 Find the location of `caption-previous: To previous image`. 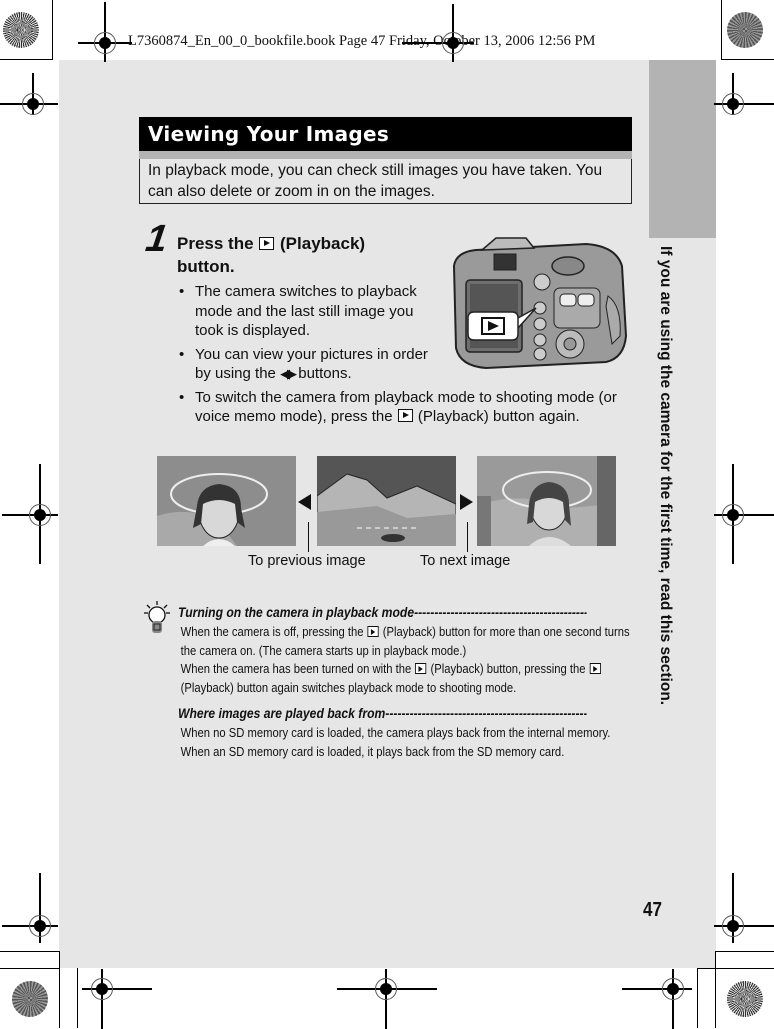

caption-previous: To previous image is located at coordinates (307, 561).